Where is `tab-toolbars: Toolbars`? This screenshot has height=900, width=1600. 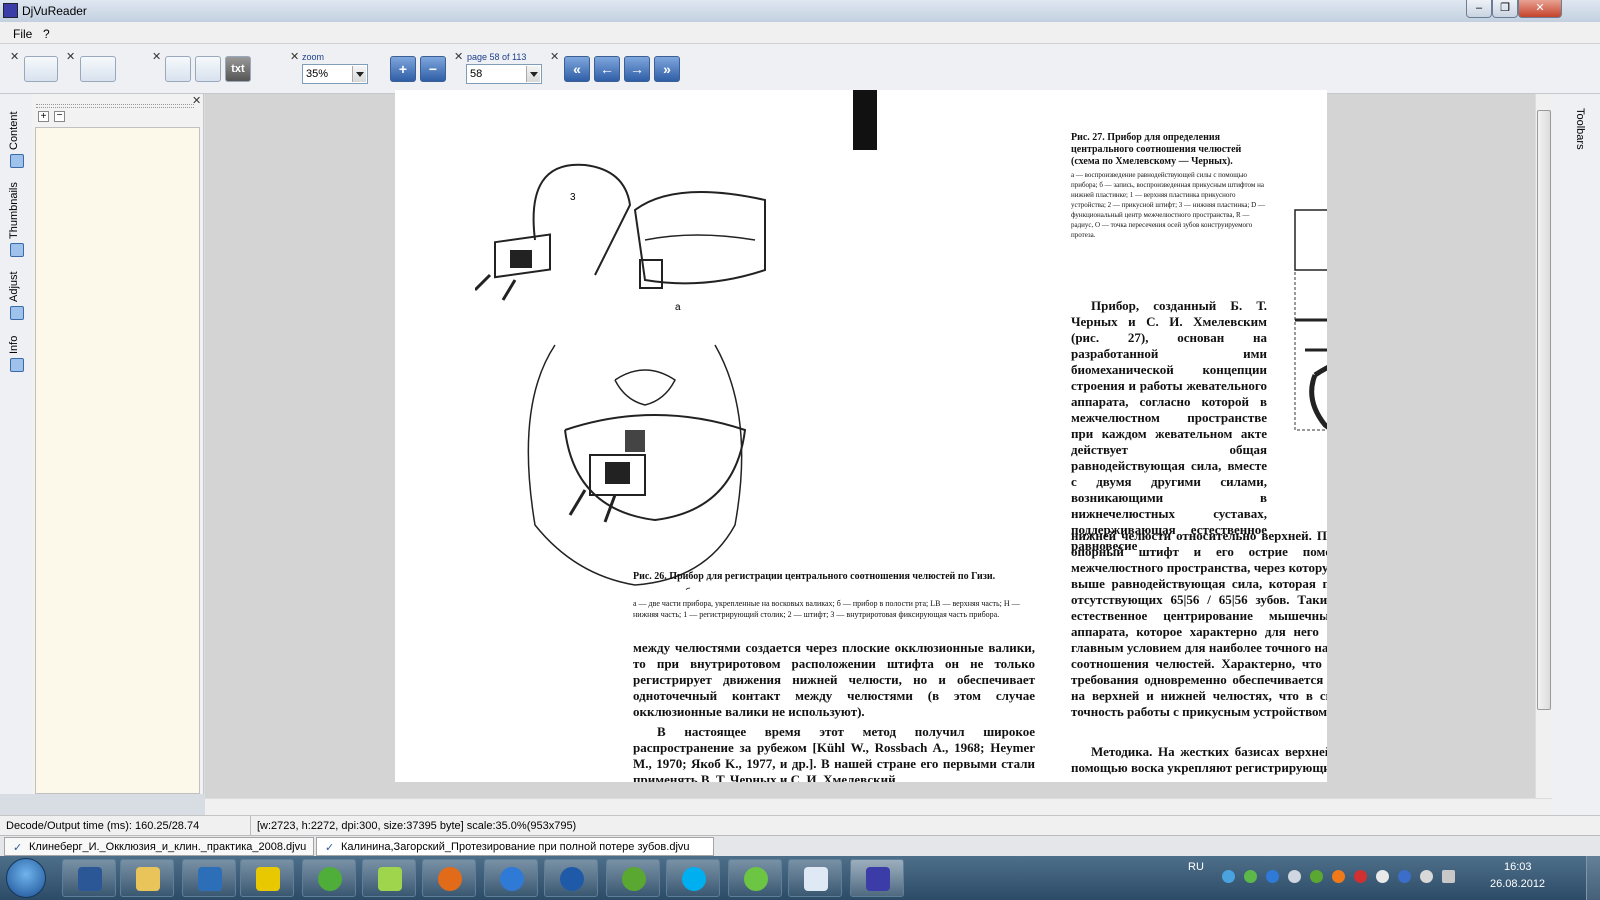
tab-toolbars: Toolbars is located at coordinates (1577, 134).